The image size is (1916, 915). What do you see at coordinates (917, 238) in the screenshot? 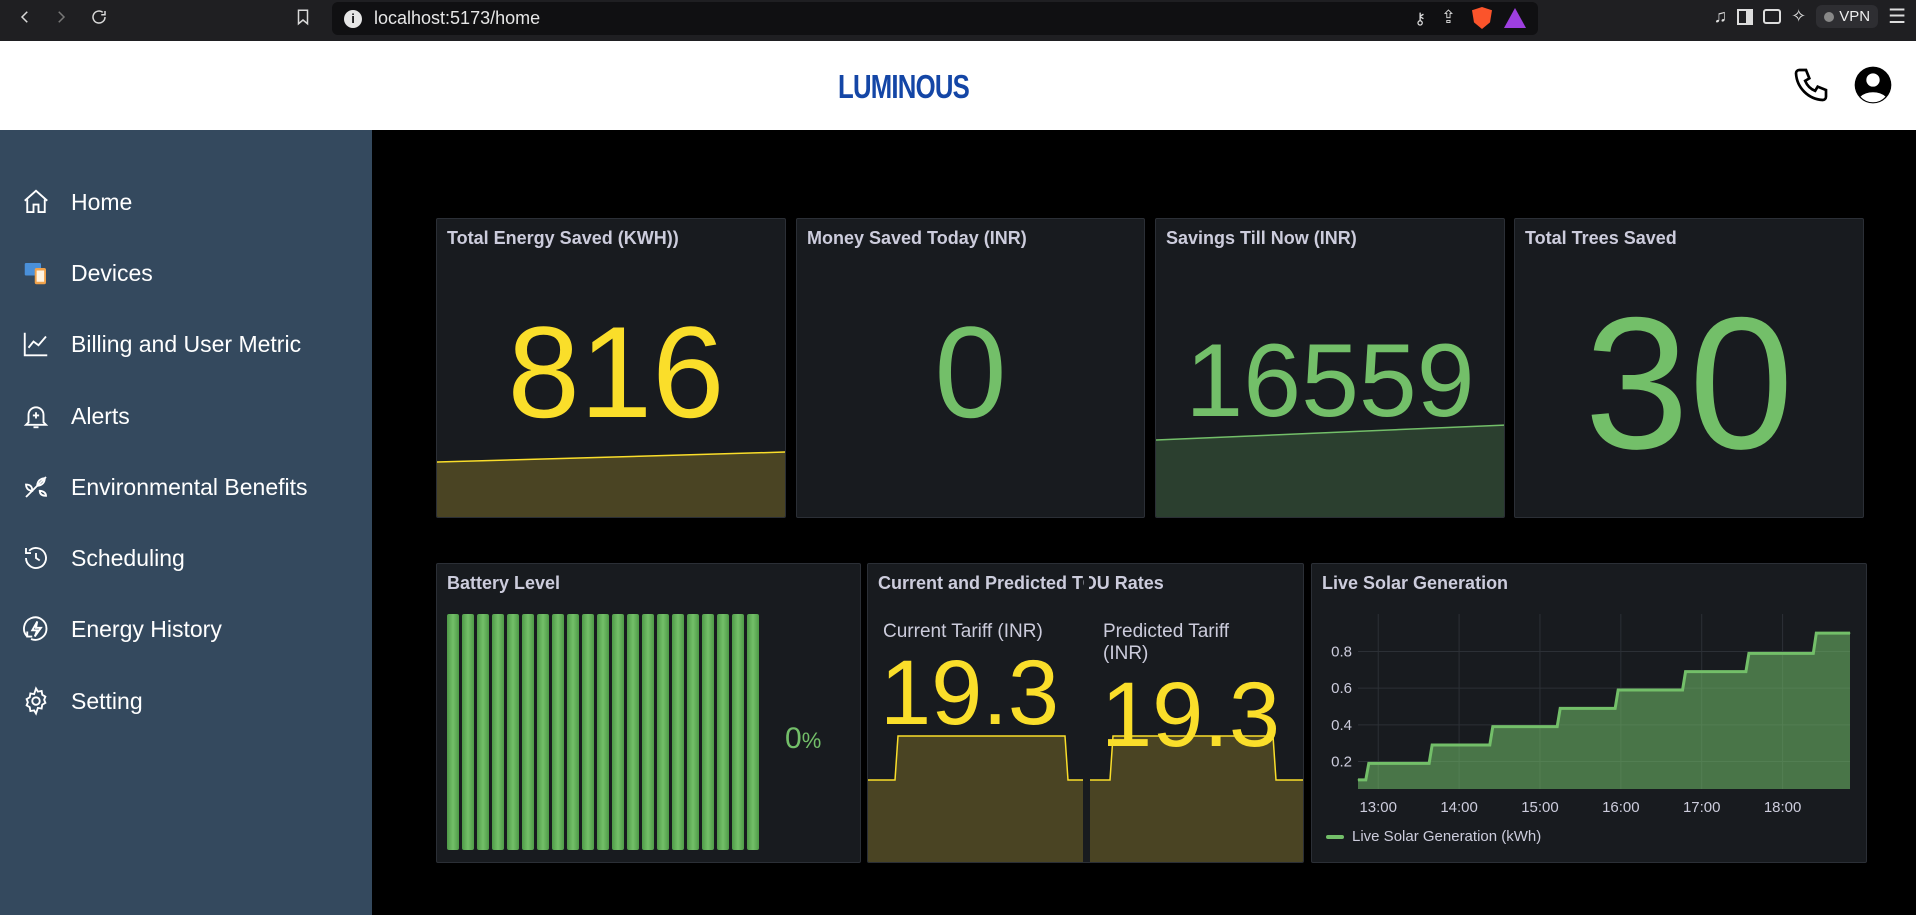
I see `panel-title: Money Saved Today (INR)` at bounding box center [917, 238].